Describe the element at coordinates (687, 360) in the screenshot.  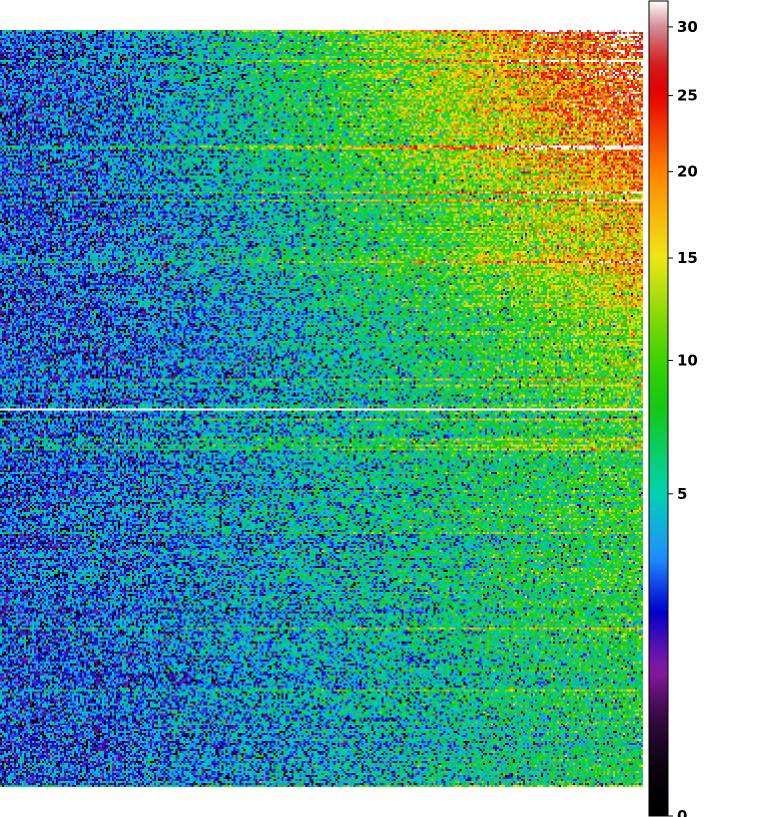
I see `colorbar-tick-label: 10` at that location.